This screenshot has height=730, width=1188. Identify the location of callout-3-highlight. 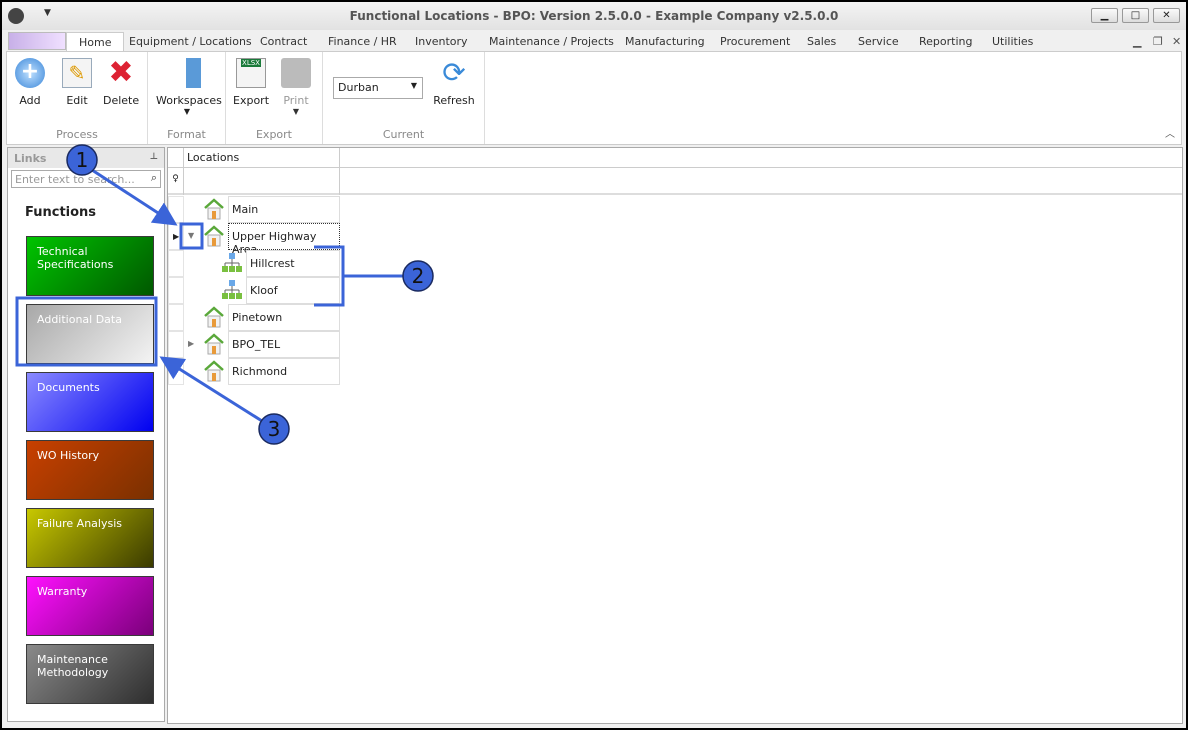
(86, 331).